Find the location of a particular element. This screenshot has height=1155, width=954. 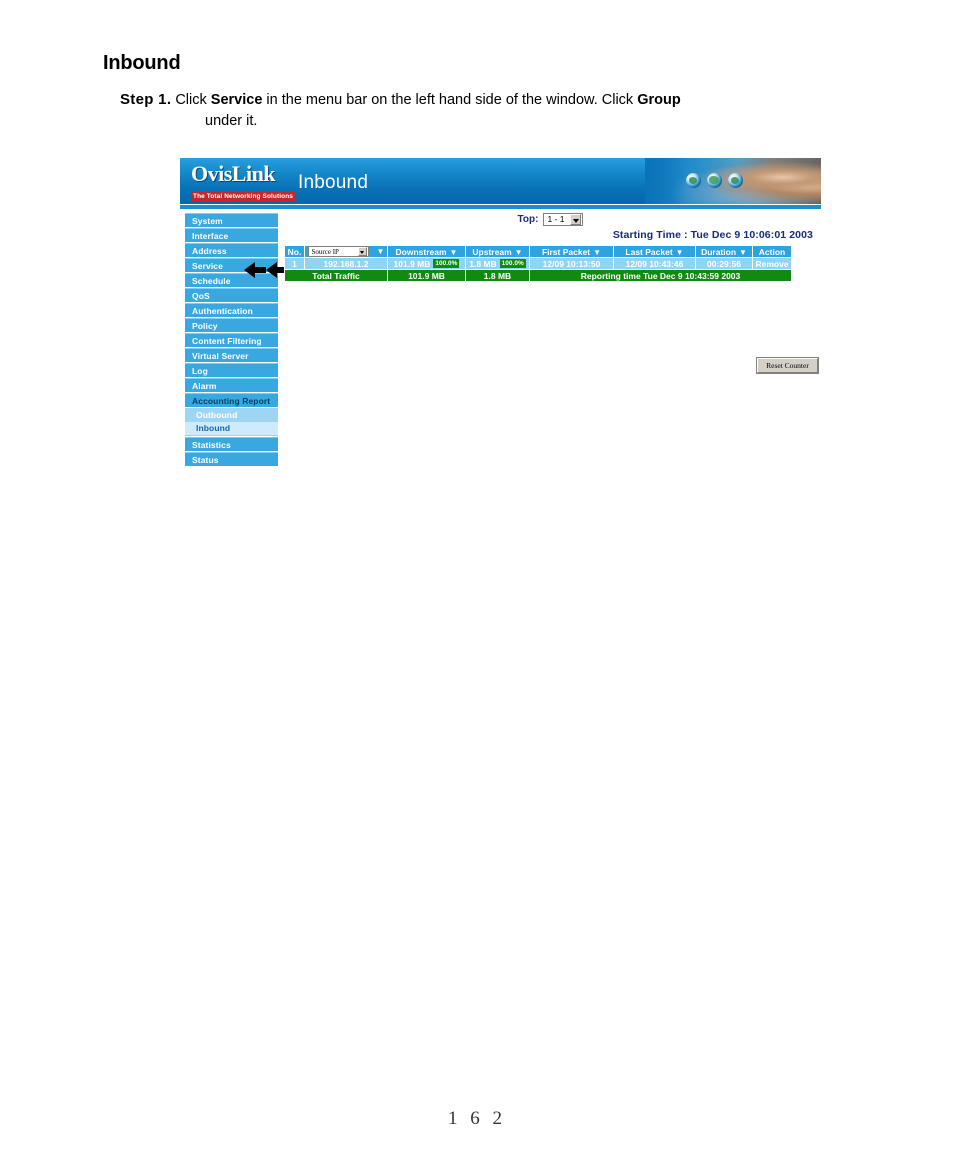

reporting-time-label: Reporting time Tue Dec 9 10:43:59 2003 is located at coordinates (660, 275).